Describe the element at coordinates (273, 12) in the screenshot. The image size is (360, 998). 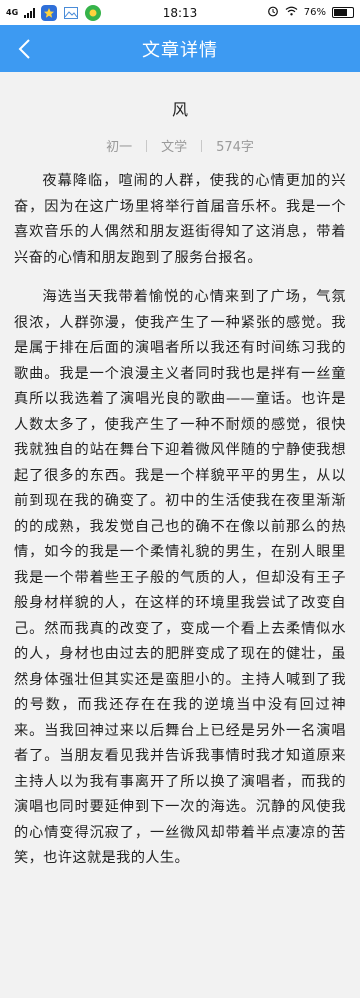
I see `alarm-icon` at that location.